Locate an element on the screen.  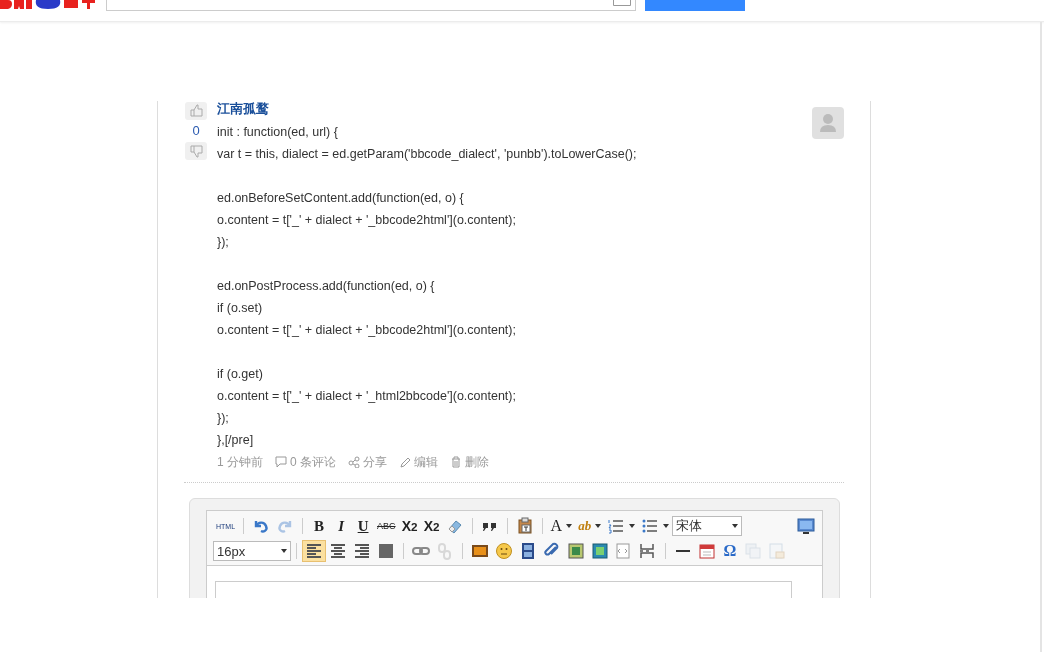
image-icon is located at coordinates (480, 551).